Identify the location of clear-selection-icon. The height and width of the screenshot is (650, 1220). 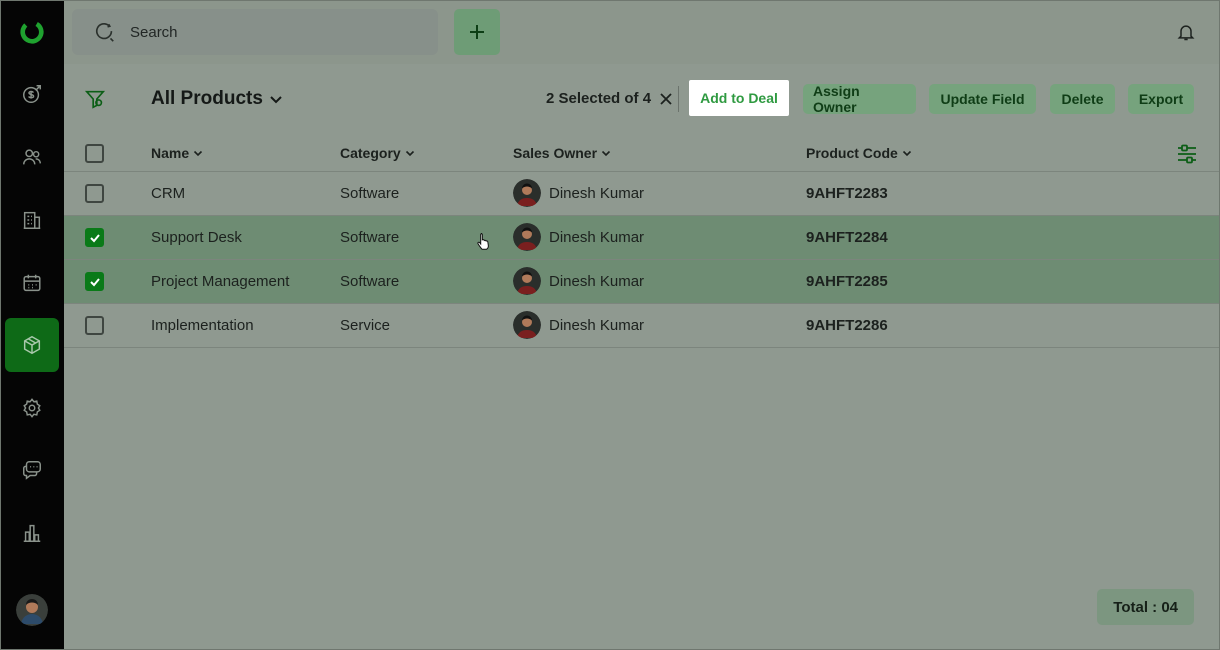
(666, 99).